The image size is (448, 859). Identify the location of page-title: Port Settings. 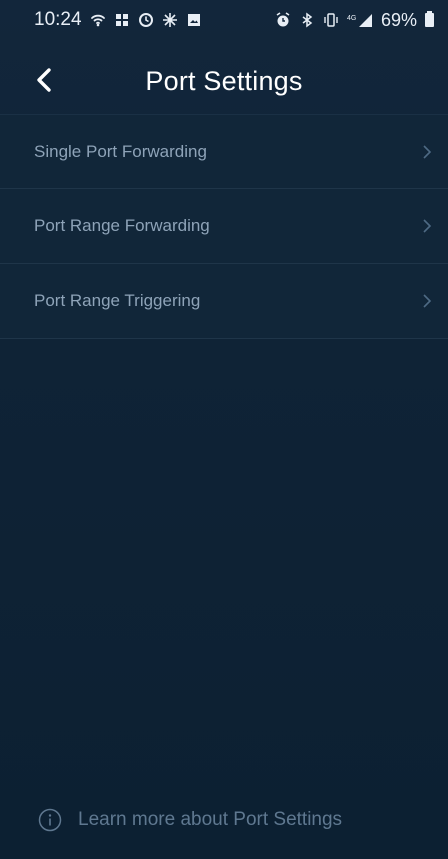
(224, 81).